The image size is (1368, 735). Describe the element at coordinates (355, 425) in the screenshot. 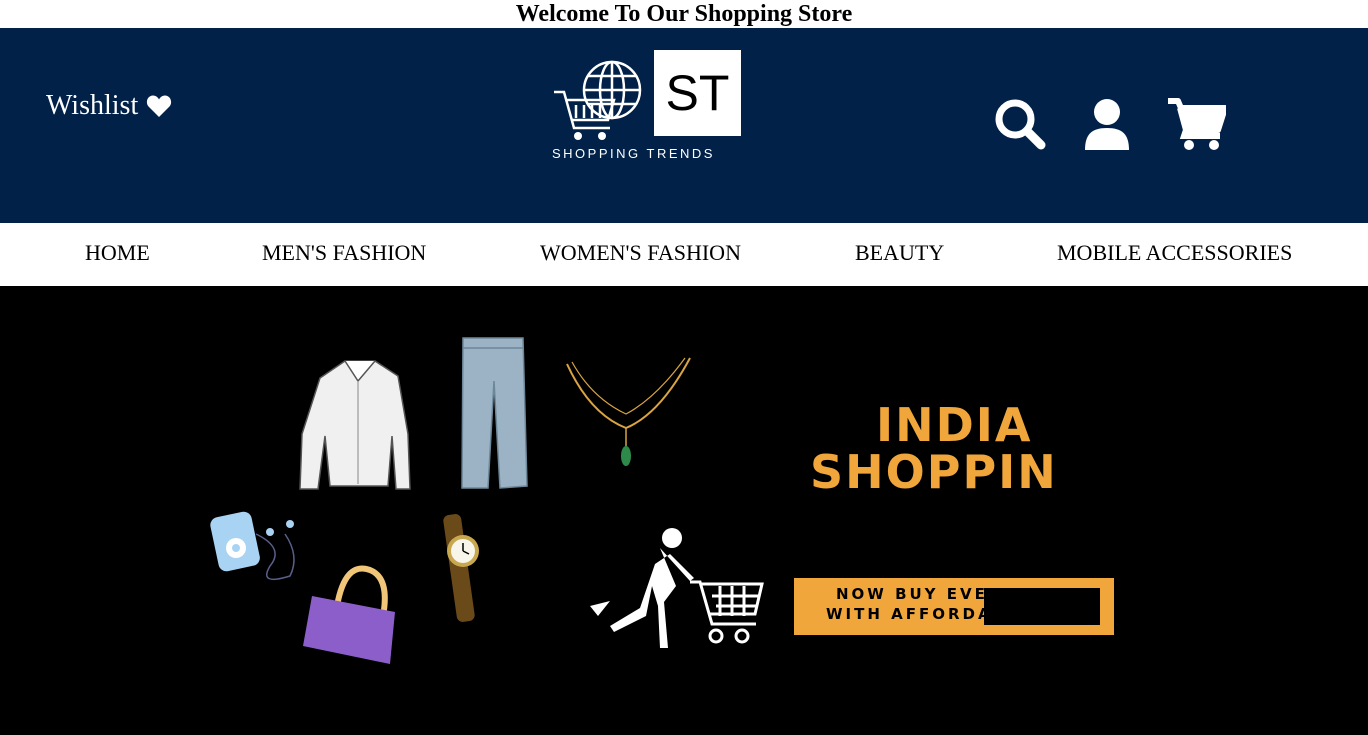

I see `shirt-icon` at that location.